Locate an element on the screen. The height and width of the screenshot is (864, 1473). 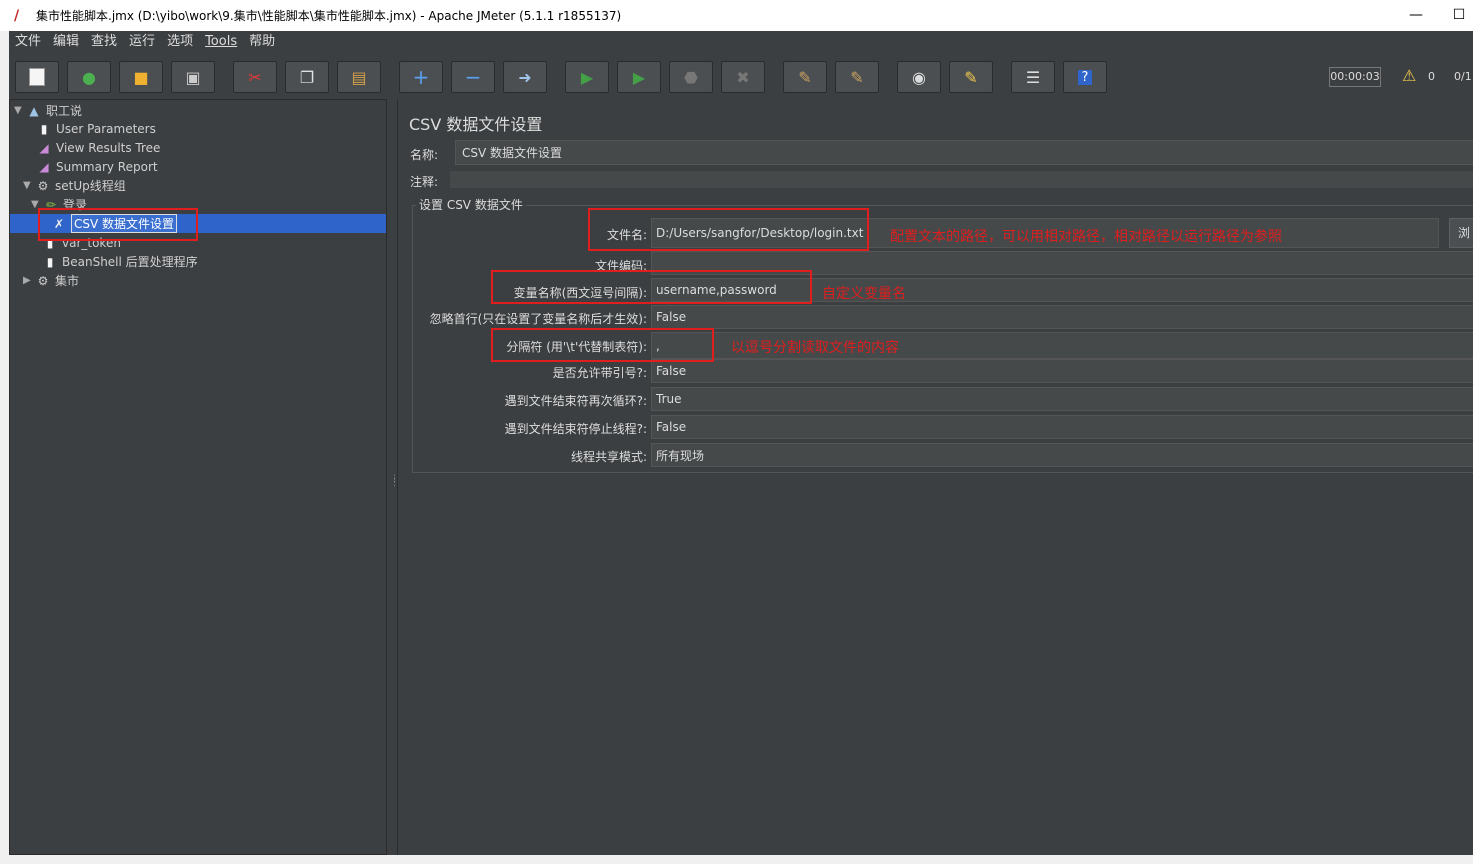
ignore-first-line-select: False is located at coordinates (1062, 317).